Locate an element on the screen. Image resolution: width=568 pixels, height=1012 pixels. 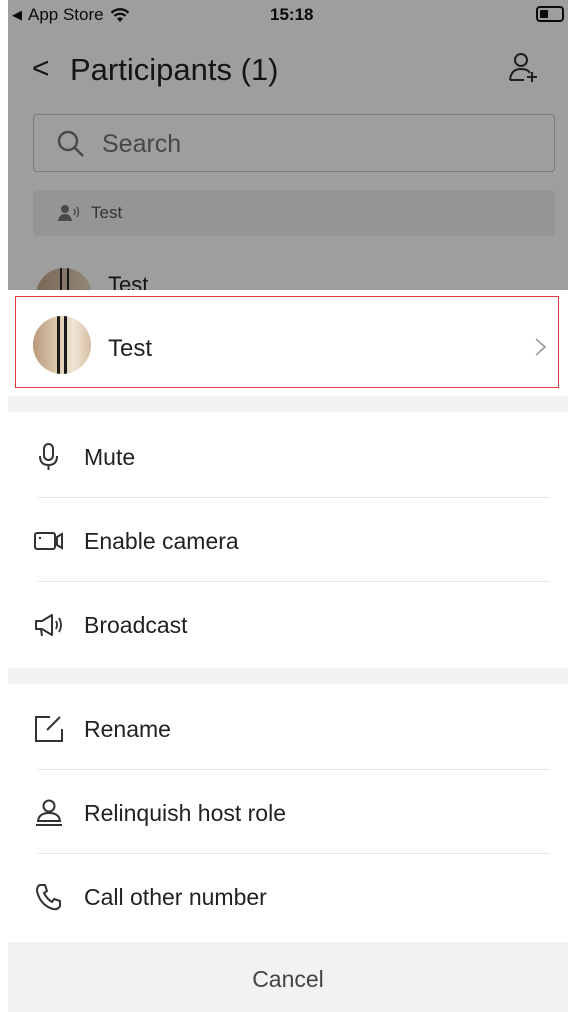
call-other-number-label: Call other number is located at coordinates (175, 897).